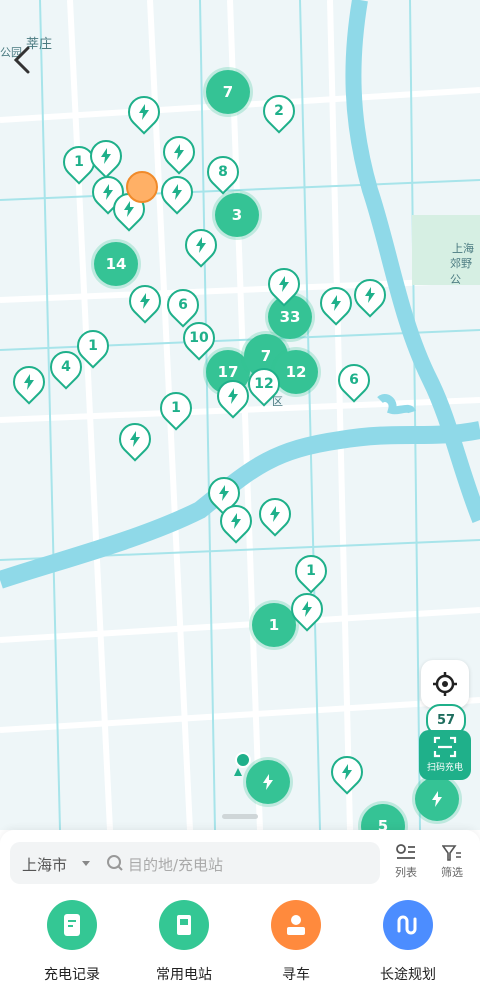 This screenshot has width=480, height=991. What do you see at coordinates (228, 92) in the screenshot?
I see `station-cluster: 7` at bounding box center [228, 92].